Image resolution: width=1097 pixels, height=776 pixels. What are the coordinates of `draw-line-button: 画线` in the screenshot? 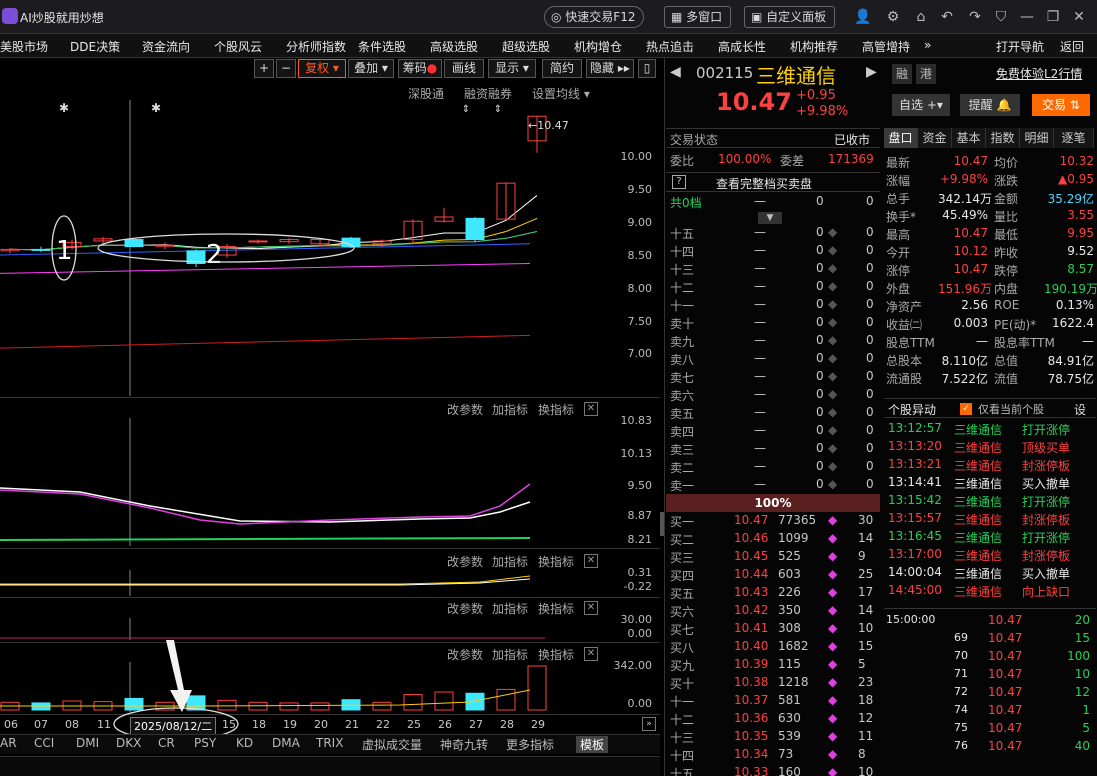 It's located at (464, 68).